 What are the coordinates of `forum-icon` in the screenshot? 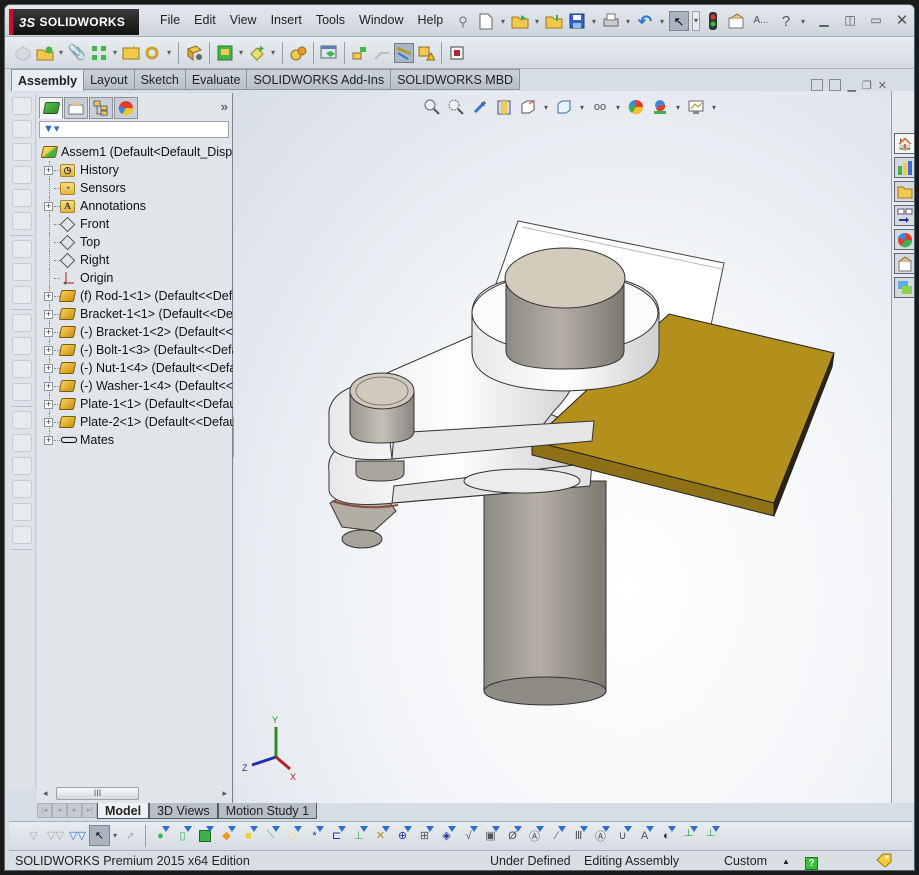 It's located at (904, 287).